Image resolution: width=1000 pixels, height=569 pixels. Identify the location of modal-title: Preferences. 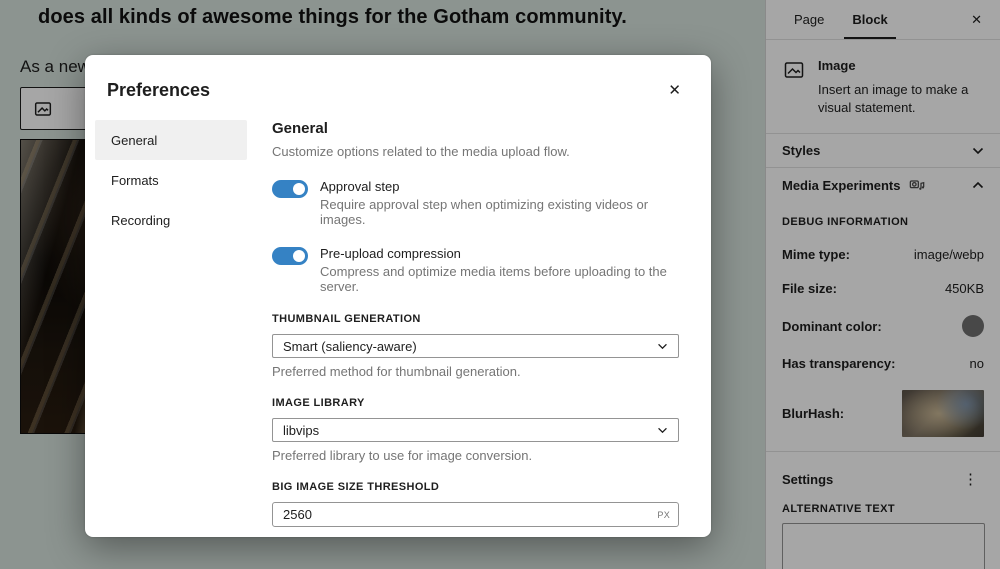
(159, 90).